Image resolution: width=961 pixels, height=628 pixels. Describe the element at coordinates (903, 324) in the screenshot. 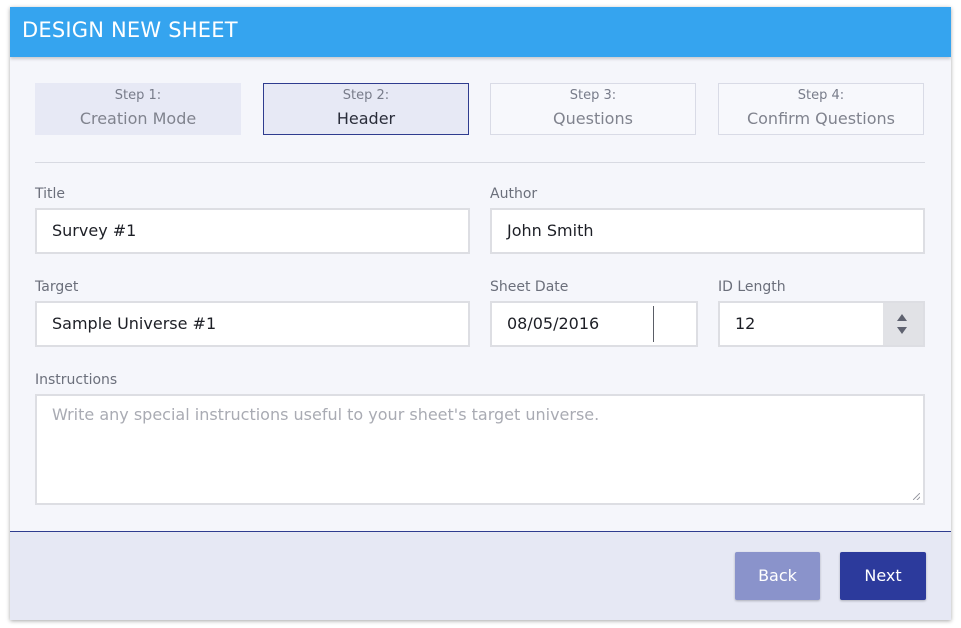

I see `spinner-buttons` at that location.